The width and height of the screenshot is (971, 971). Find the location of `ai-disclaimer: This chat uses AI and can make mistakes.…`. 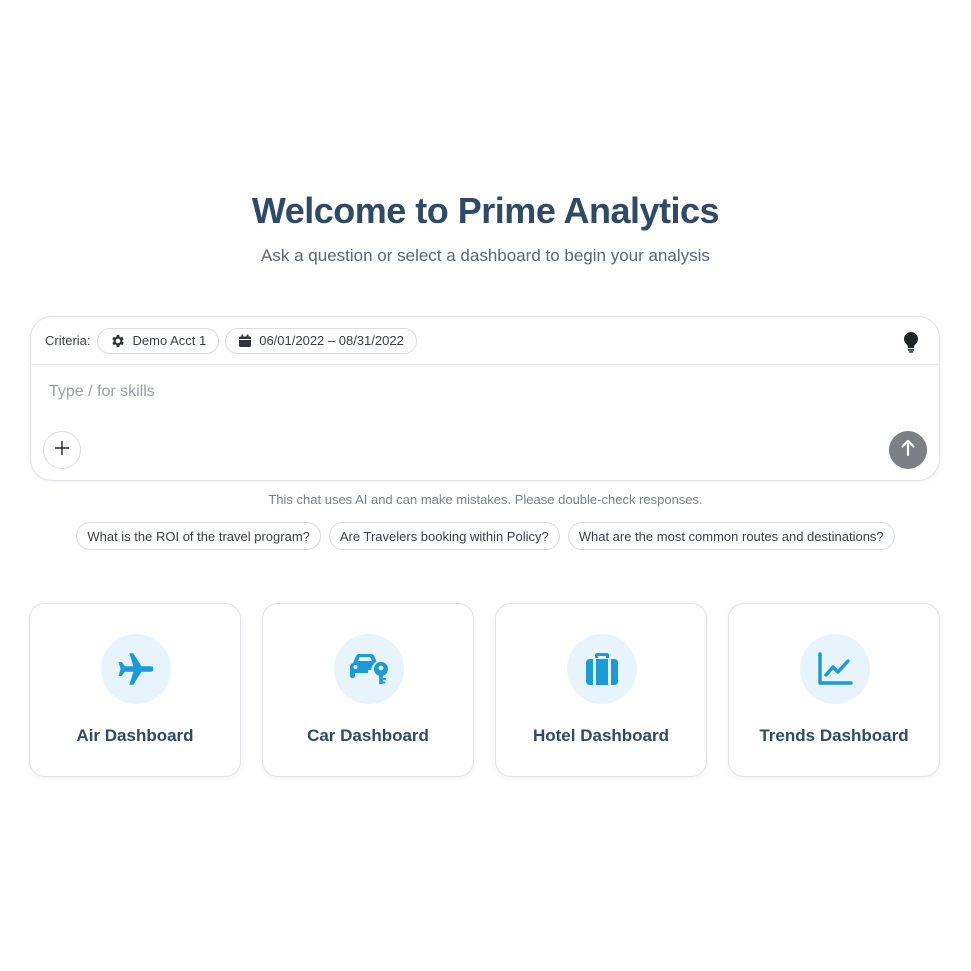

ai-disclaimer: This chat uses AI and can make mistakes.… is located at coordinates (485, 499).